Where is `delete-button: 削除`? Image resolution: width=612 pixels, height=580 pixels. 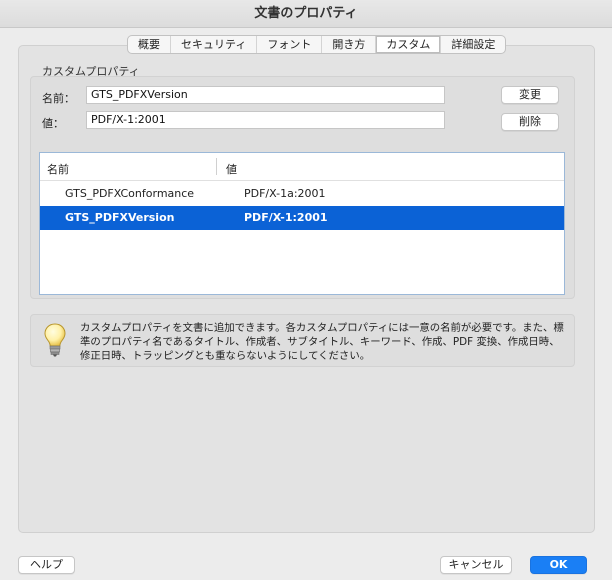
delete-button: 削除 is located at coordinates (530, 122).